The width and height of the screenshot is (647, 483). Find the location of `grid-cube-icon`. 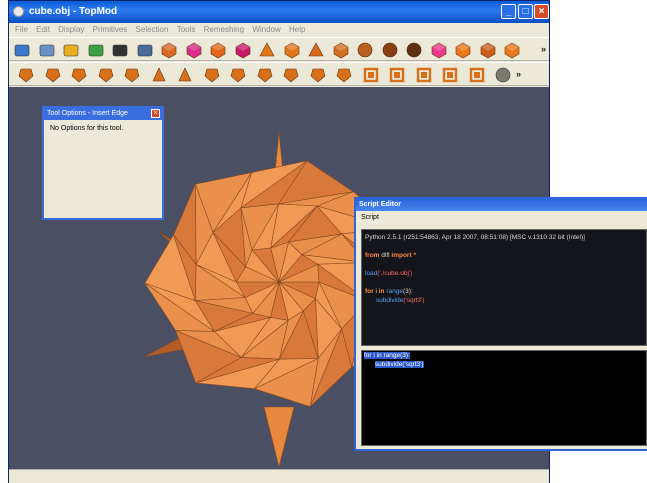

grid-cube-icon is located at coordinates (477, 75).